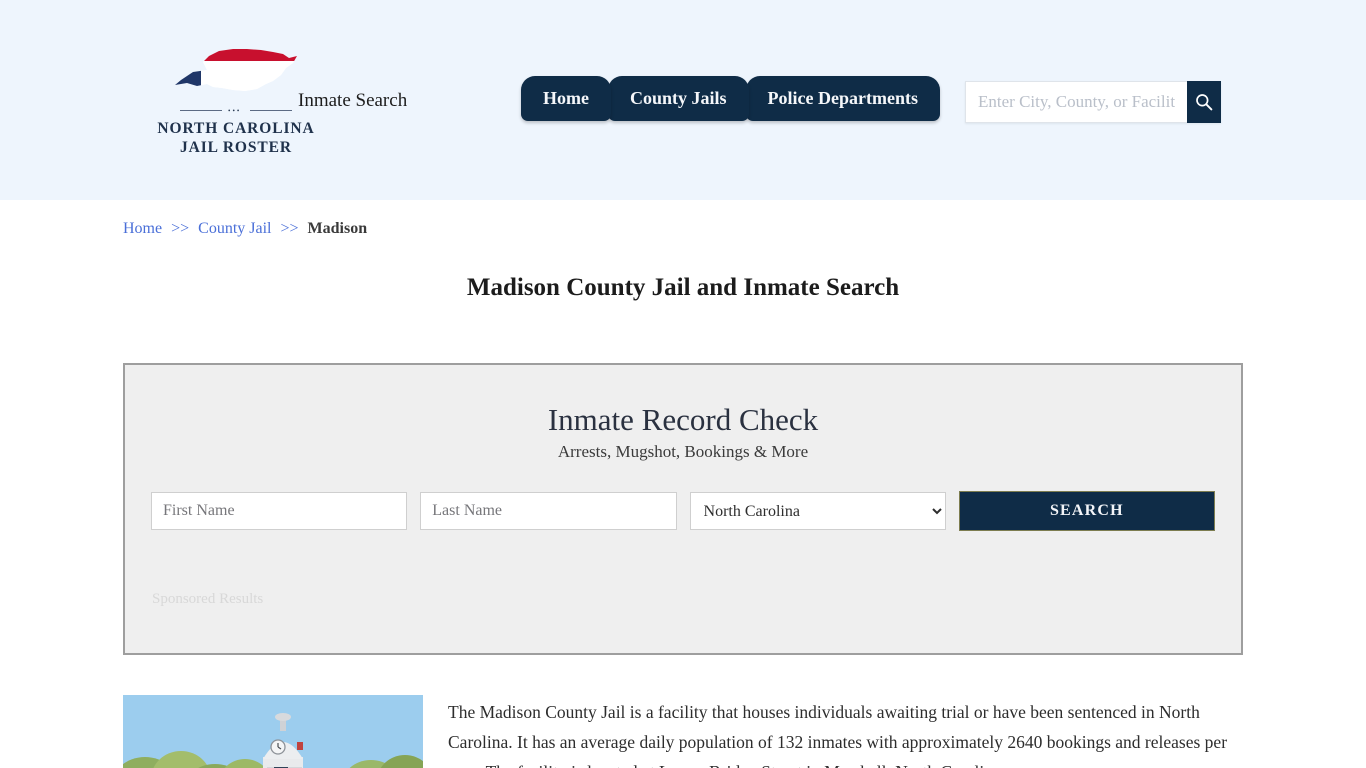 This screenshot has width=1366, height=768. I want to click on logo-text: NORTH CAROLINA JAIL ROSTER, so click(236, 138).